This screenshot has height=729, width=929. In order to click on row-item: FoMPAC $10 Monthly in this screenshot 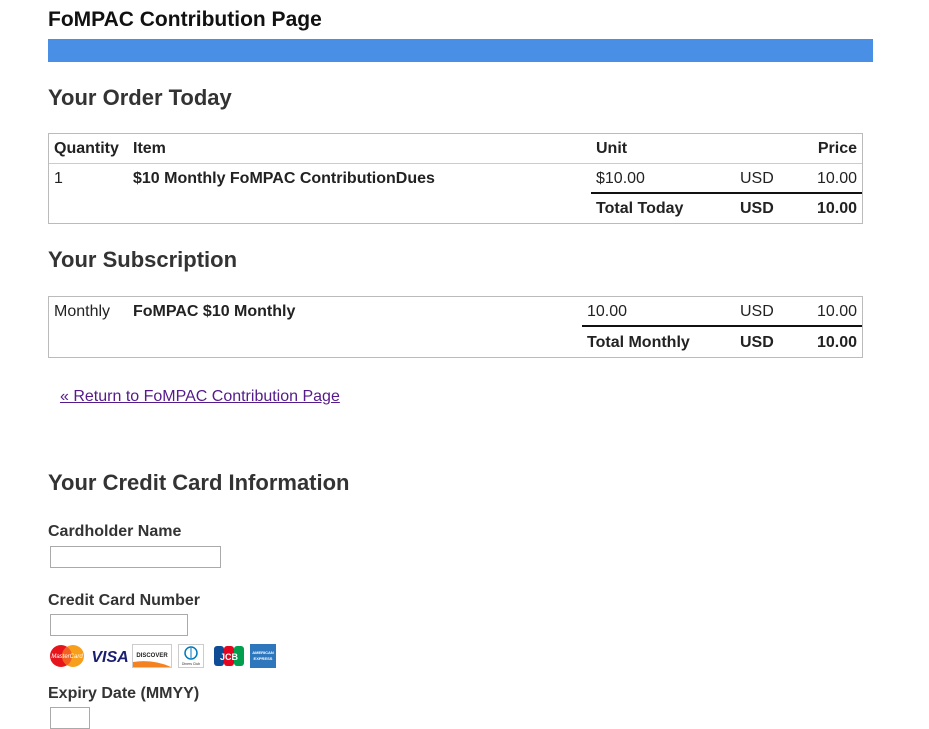, I will do `click(214, 311)`.